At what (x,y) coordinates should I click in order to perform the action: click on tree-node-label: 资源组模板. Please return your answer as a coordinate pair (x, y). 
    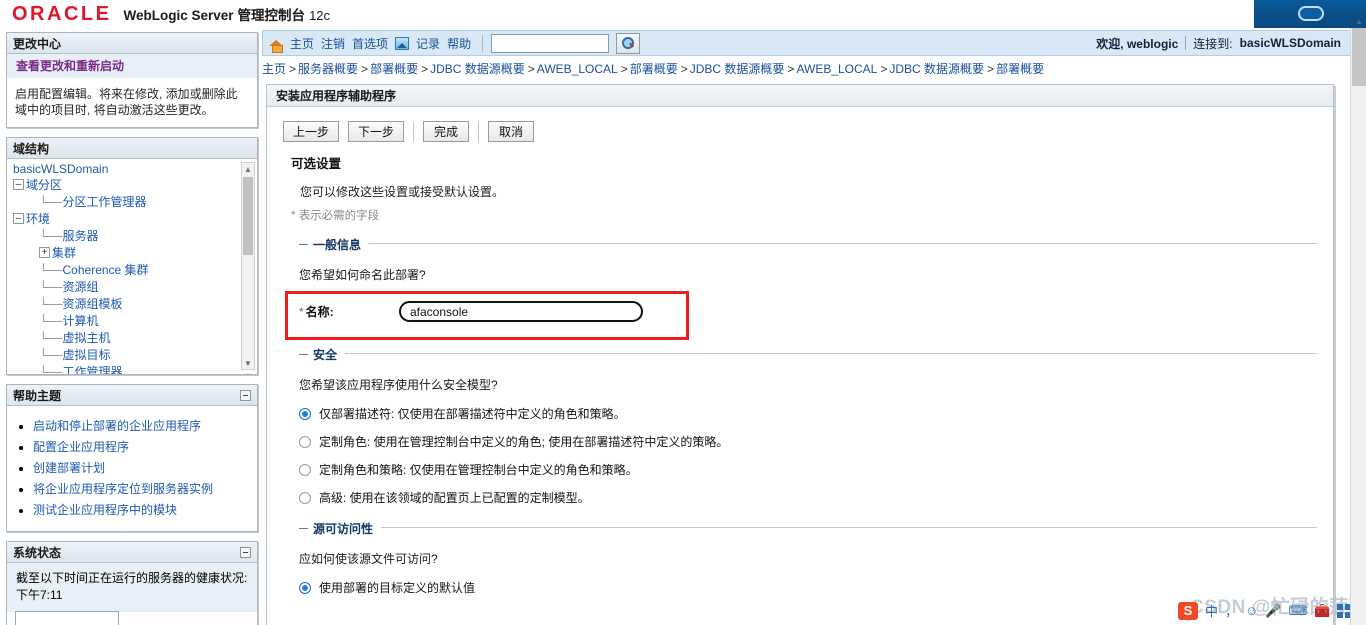
    Looking at the image, I should click on (93, 303).